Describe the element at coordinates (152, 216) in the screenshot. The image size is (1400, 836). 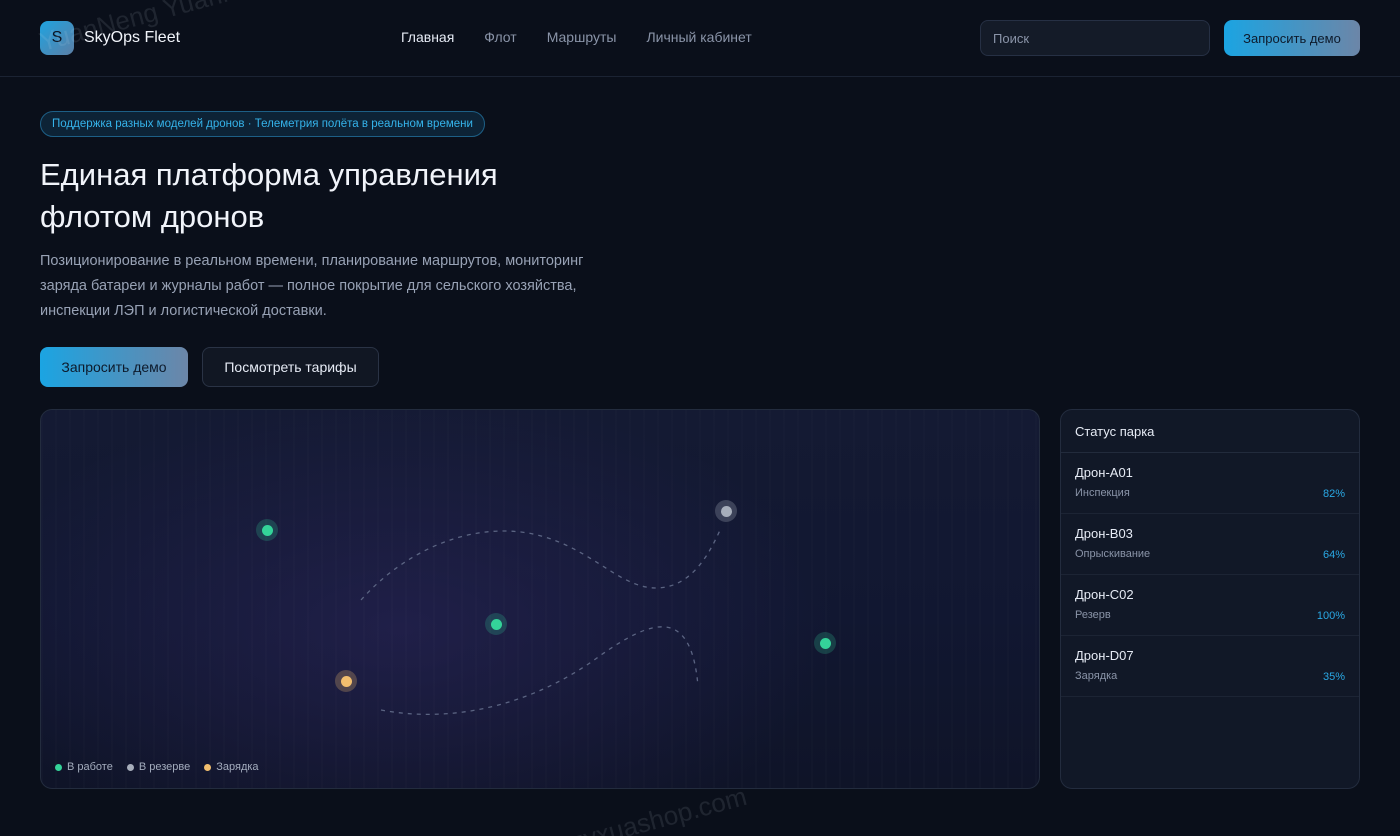
I see `page-title-line-2: флотом дронов` at that location.